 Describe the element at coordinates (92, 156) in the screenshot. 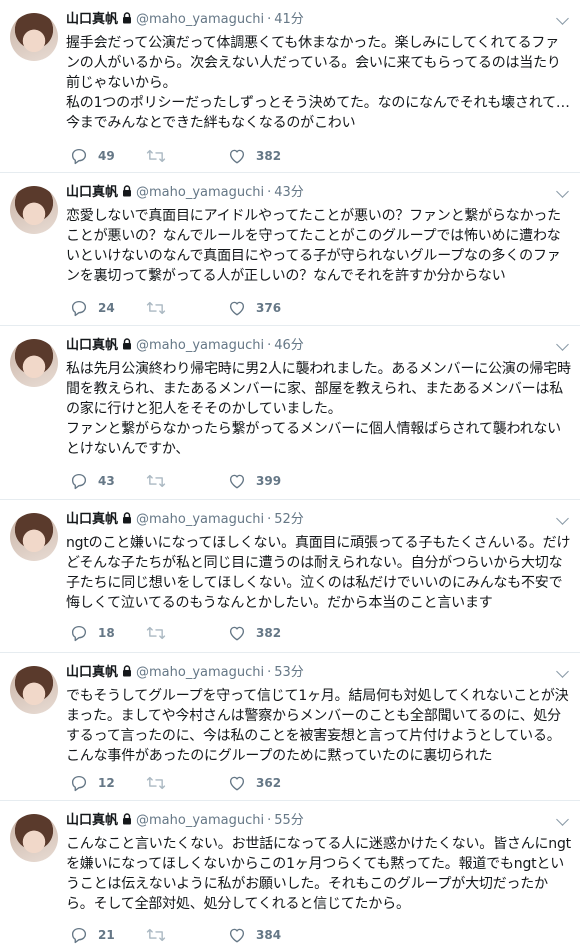

I see `reply-button: 49` at that location.